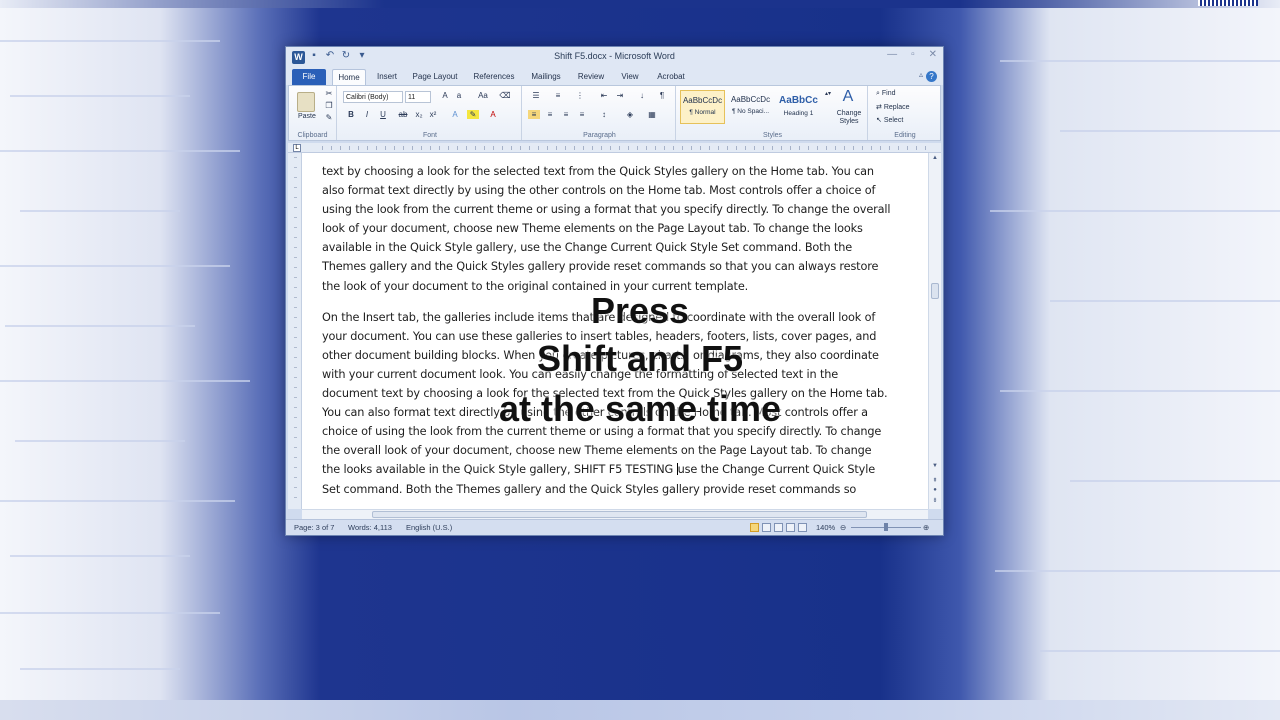 The image size is (1280, 720). What do you see at coordinates (766, 527) in the screenshot?
I see `full-screen-reading-icon` at bounding box center [766, 527].